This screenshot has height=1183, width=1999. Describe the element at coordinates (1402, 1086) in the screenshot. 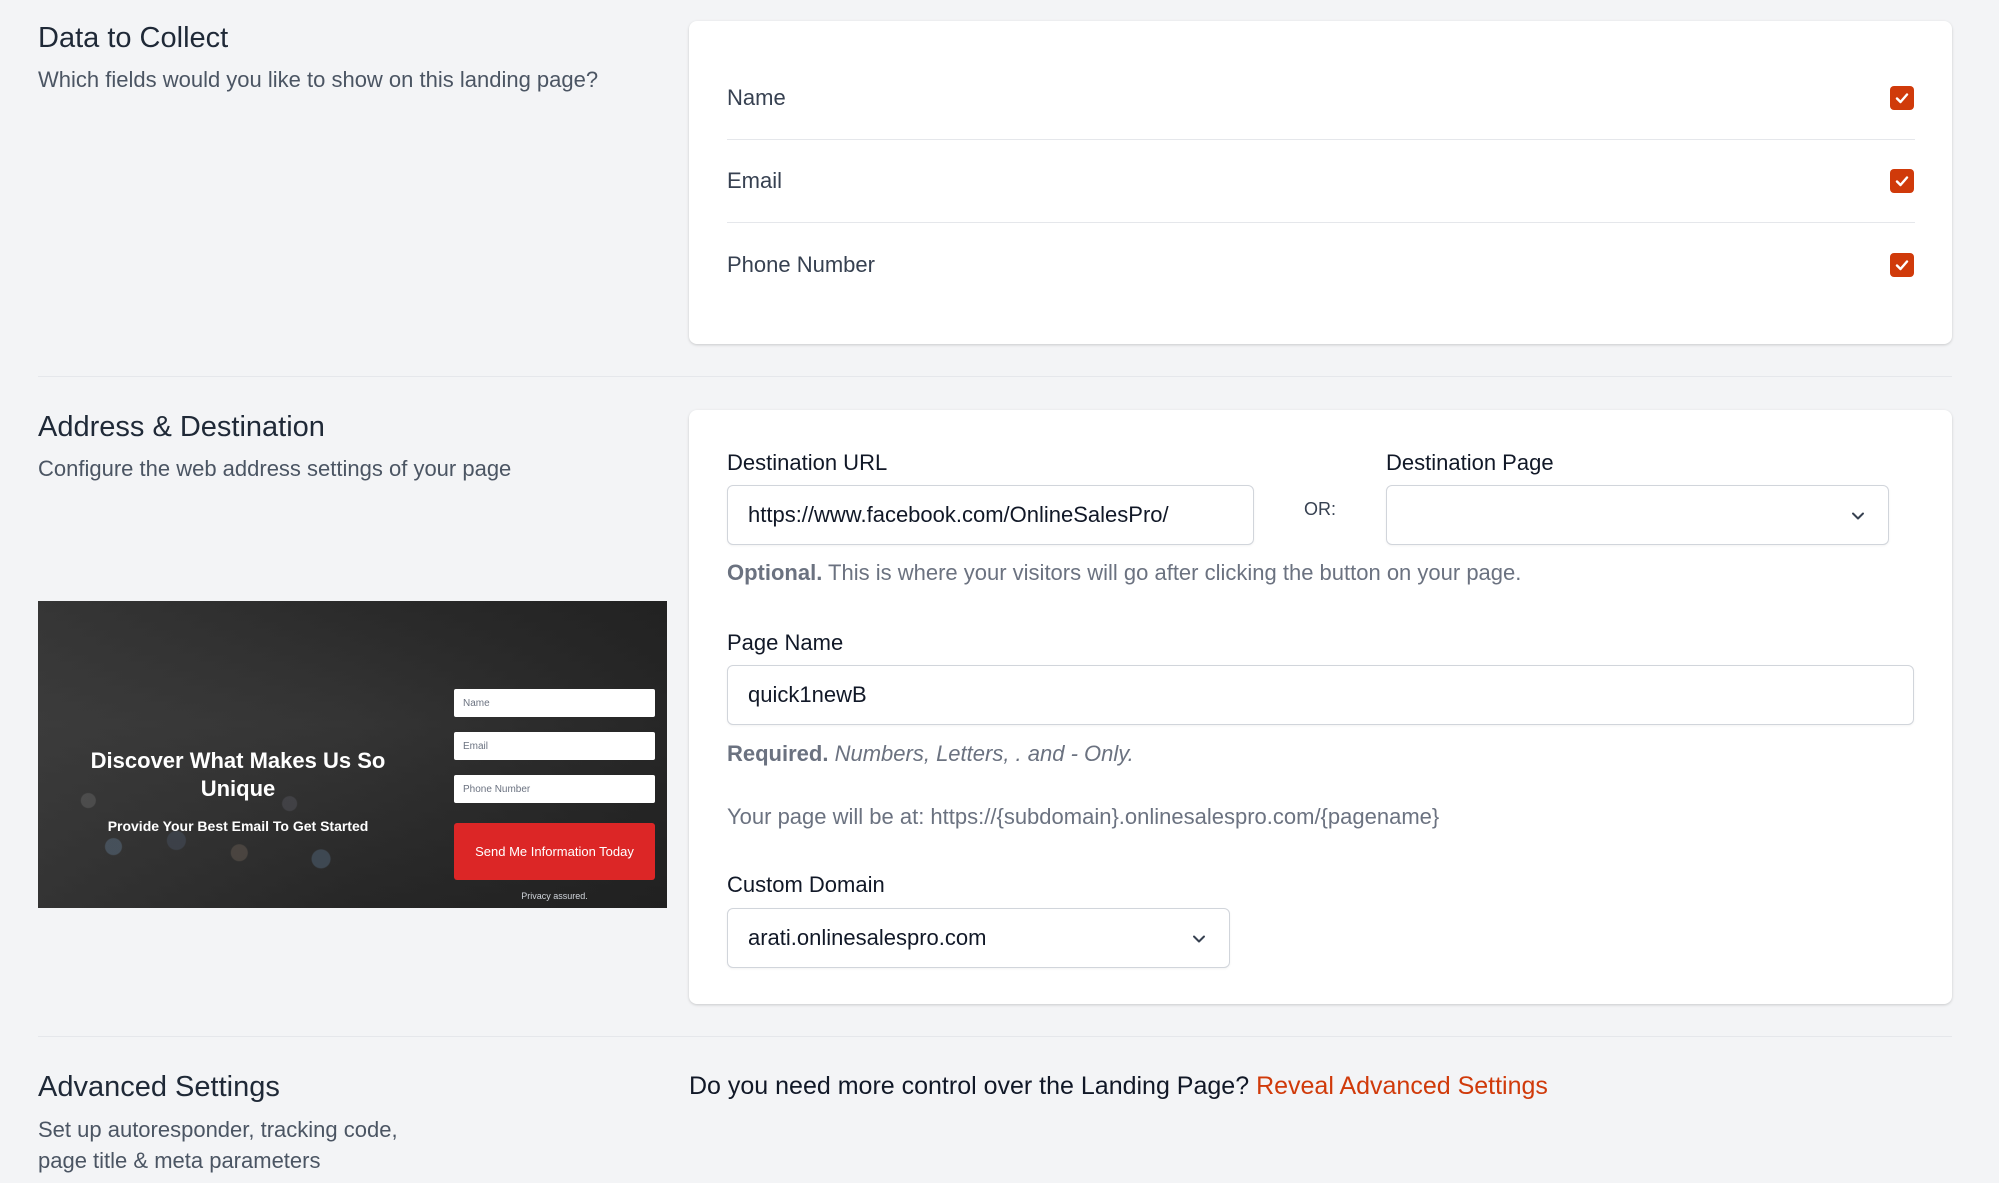

I see `reveal-advanced-settings-link: Reveal Advanced Settings` at that location.